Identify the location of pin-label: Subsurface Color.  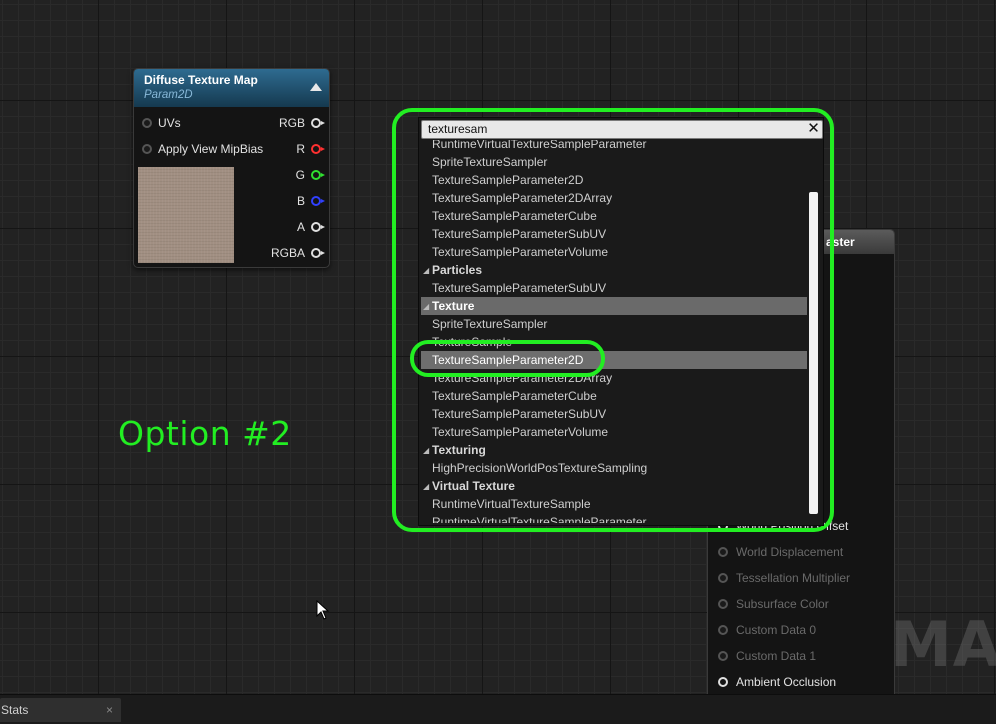
(782, 604).